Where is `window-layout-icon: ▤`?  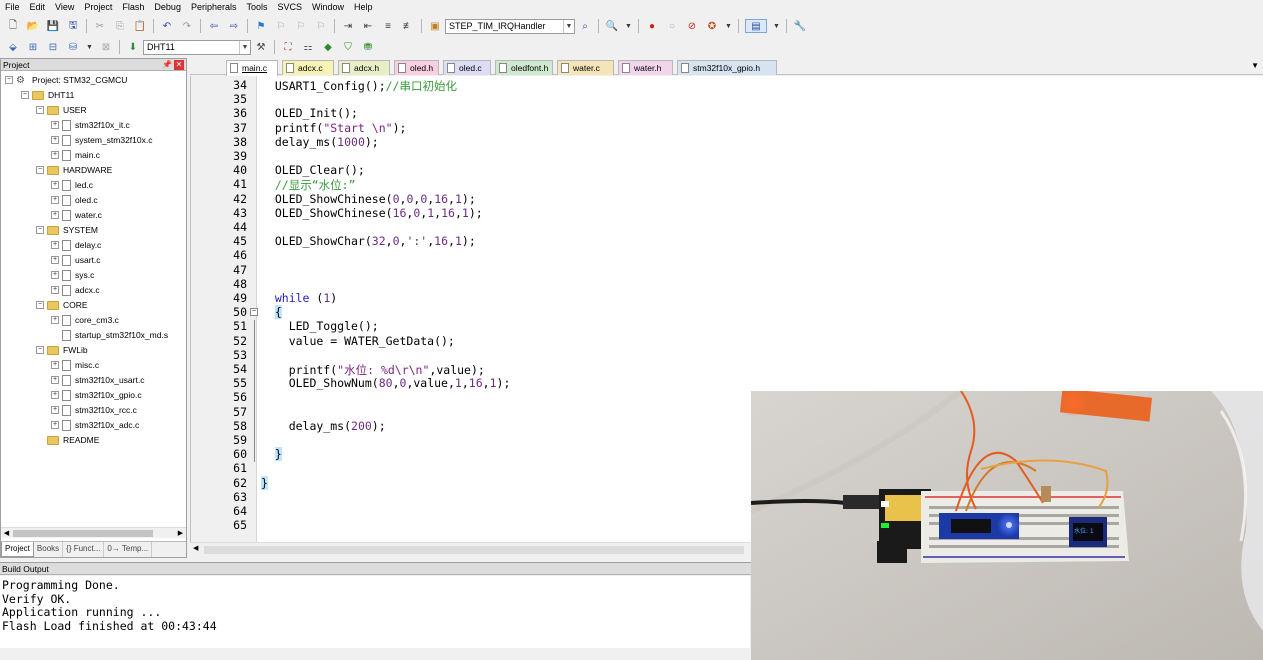
window-layout-icon: ▤ is located at coordinates (756, 26).